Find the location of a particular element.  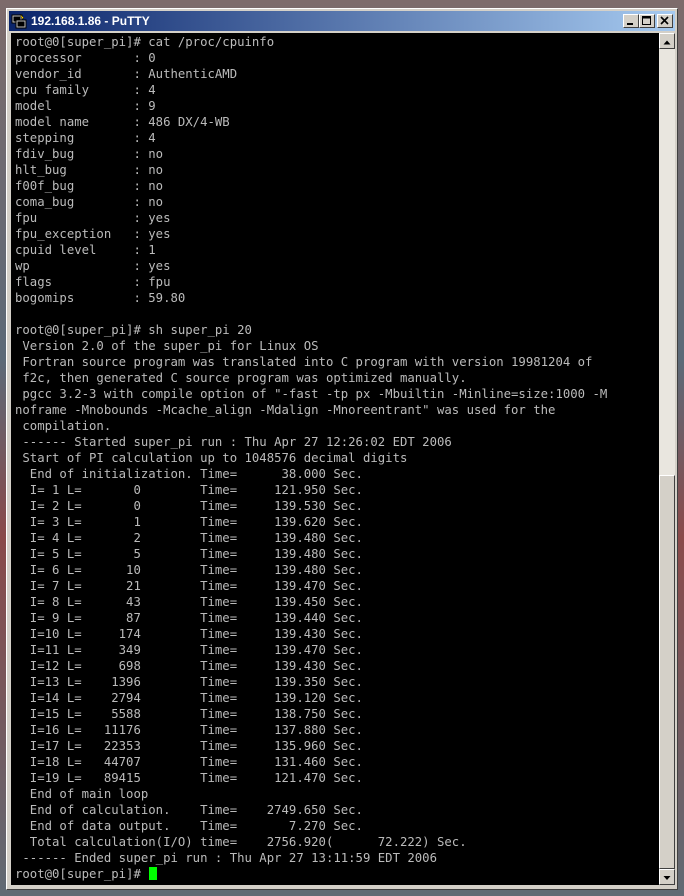

terminal-line: cpuid level : 1 is located at coordinates (85, 250).